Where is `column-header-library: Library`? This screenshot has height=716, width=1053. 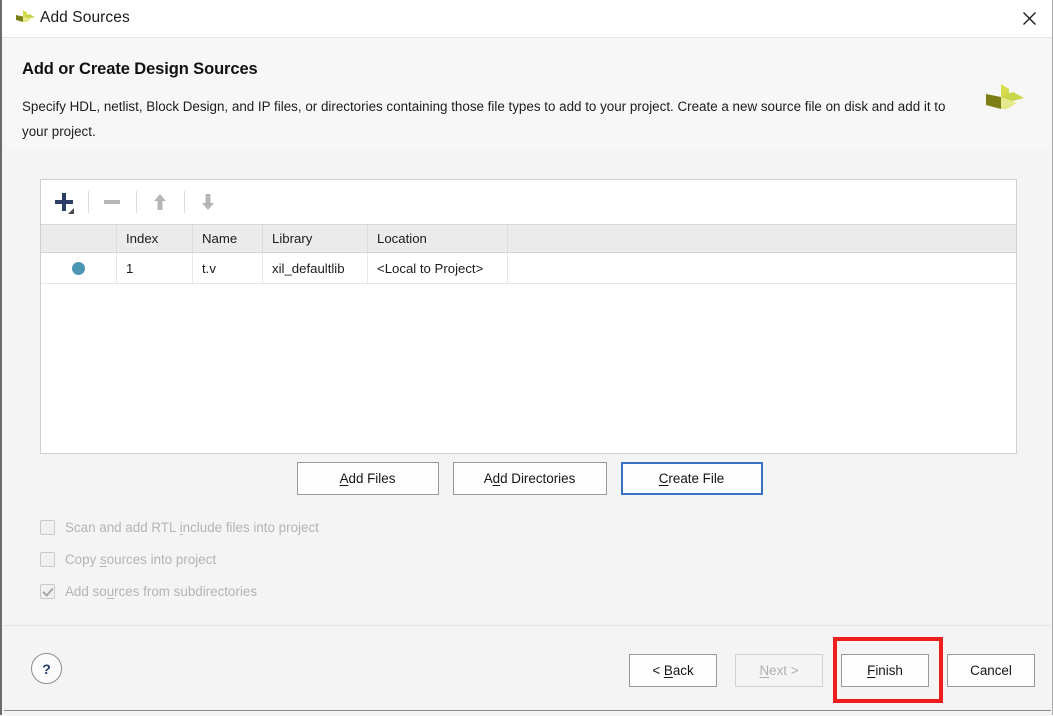 column-header-library: Library is located at coordinates (315, 238).